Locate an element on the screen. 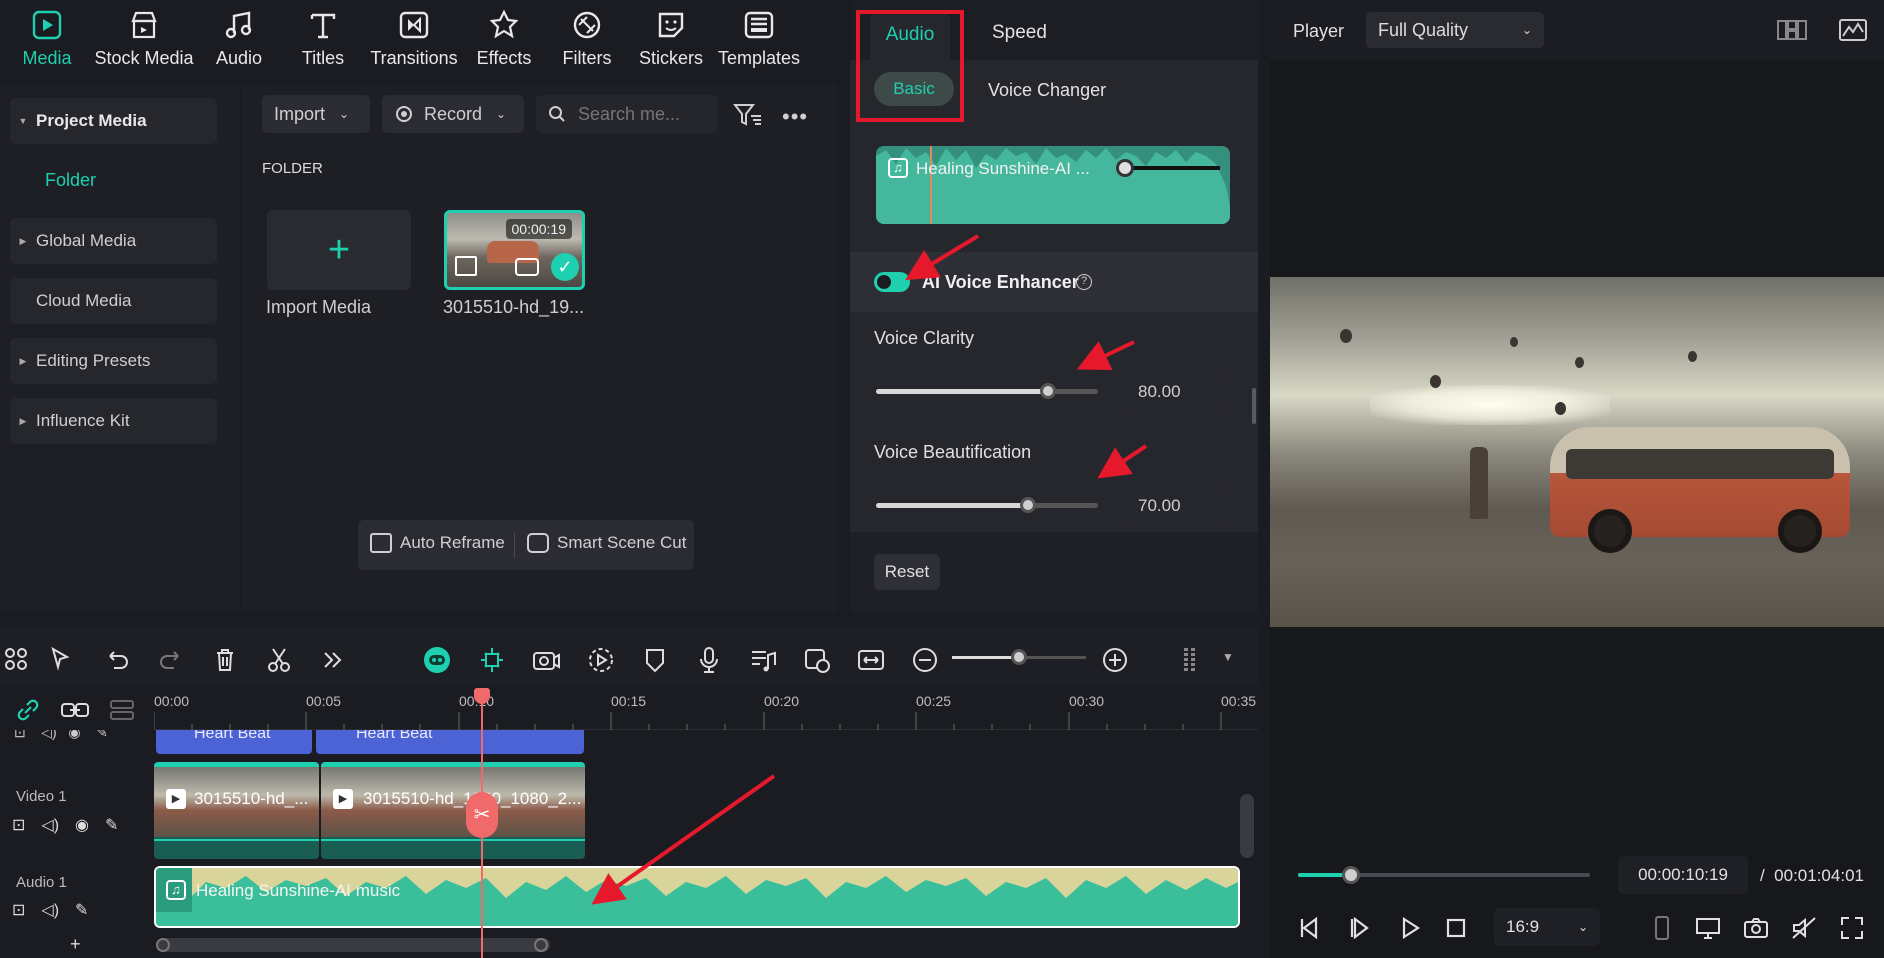 The image size is (1884, 958). preview-volume-knob is located at coordinates (1125, 168).